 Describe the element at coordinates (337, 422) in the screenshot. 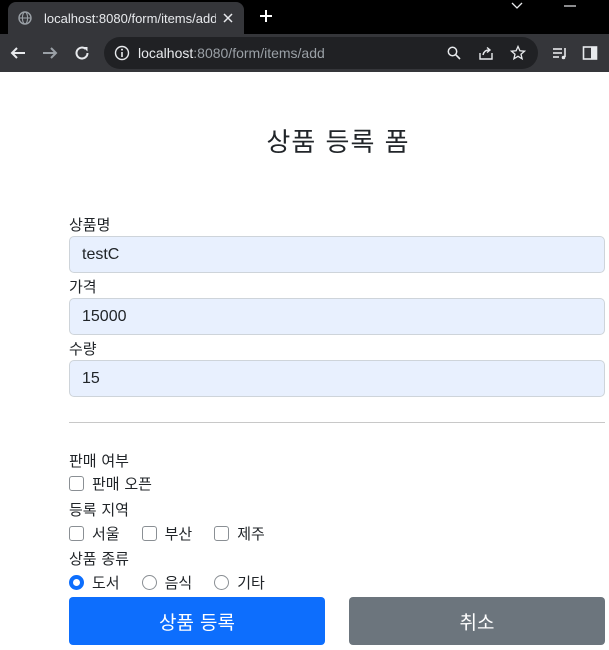

I see `divider` at that location.